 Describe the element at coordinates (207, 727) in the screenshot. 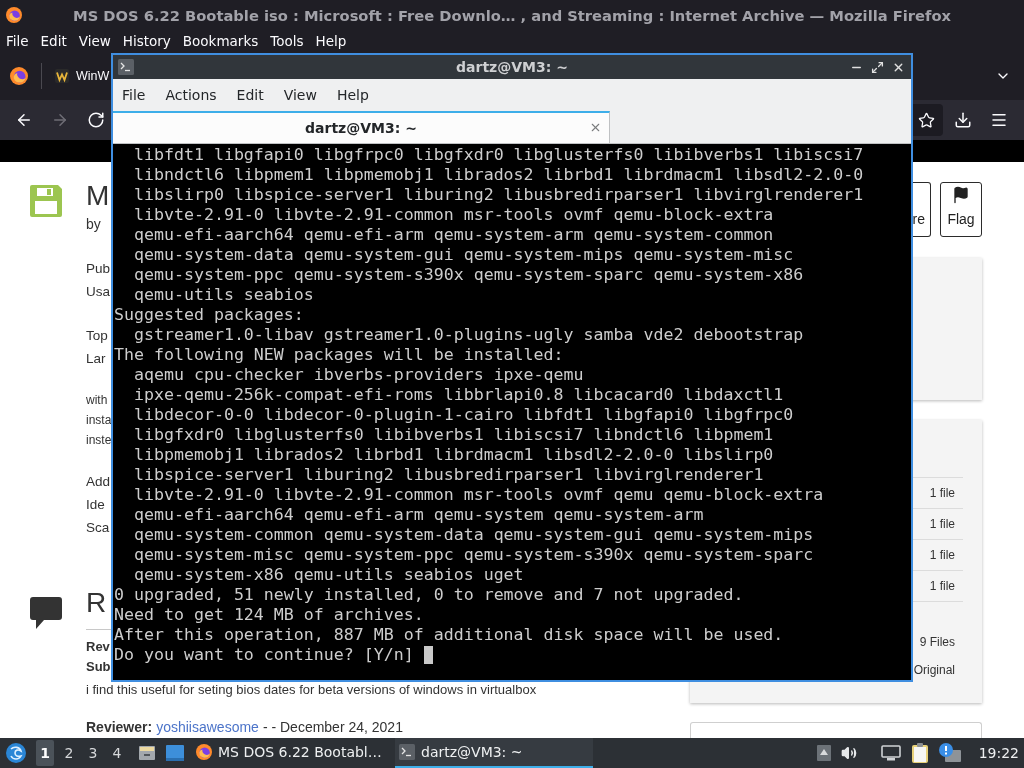

I see `reviewer-link: yoshiisawesome` at that location.